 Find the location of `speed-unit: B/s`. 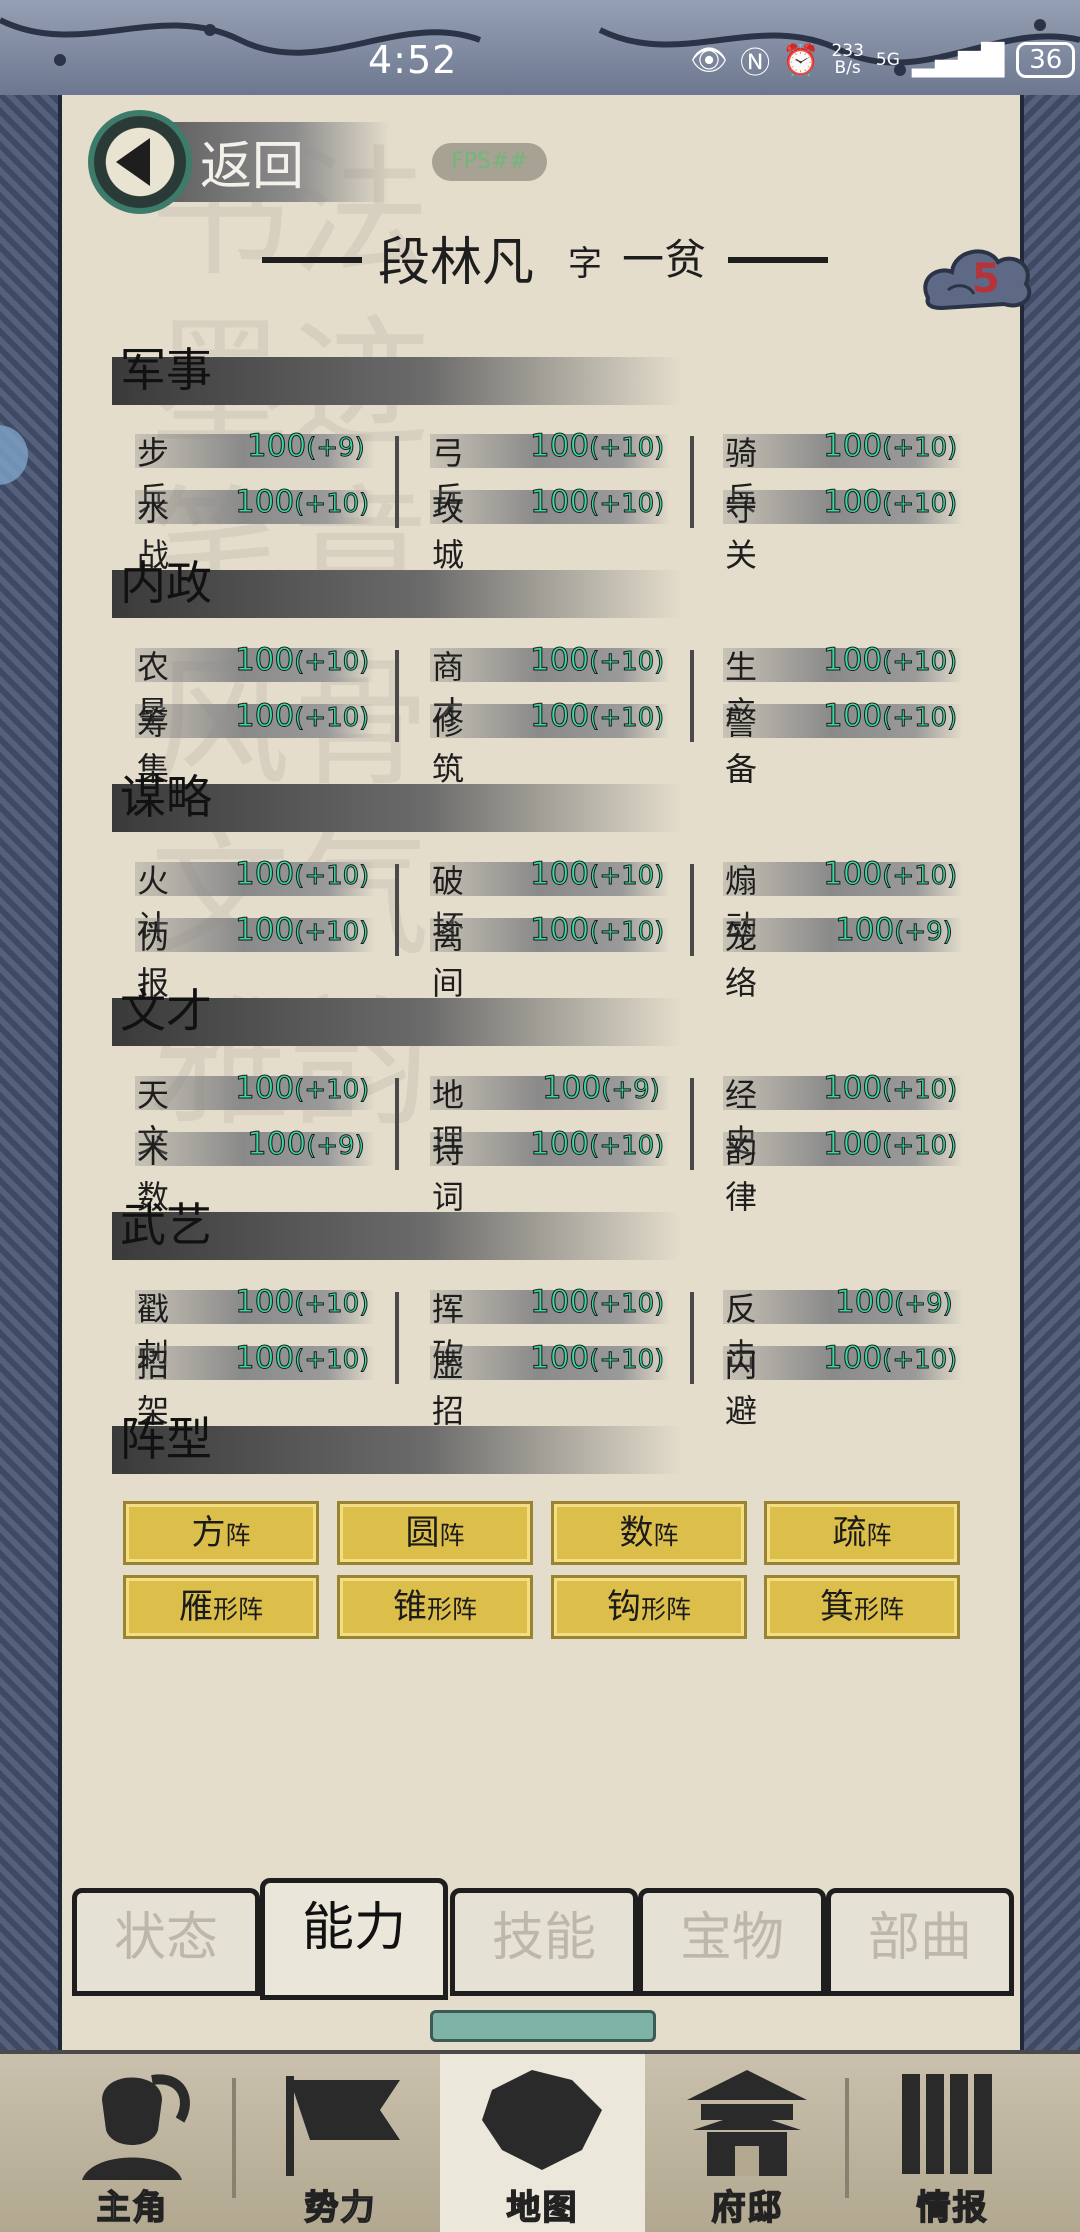

speed-unit: B/s is located at coordinates (847, 68).